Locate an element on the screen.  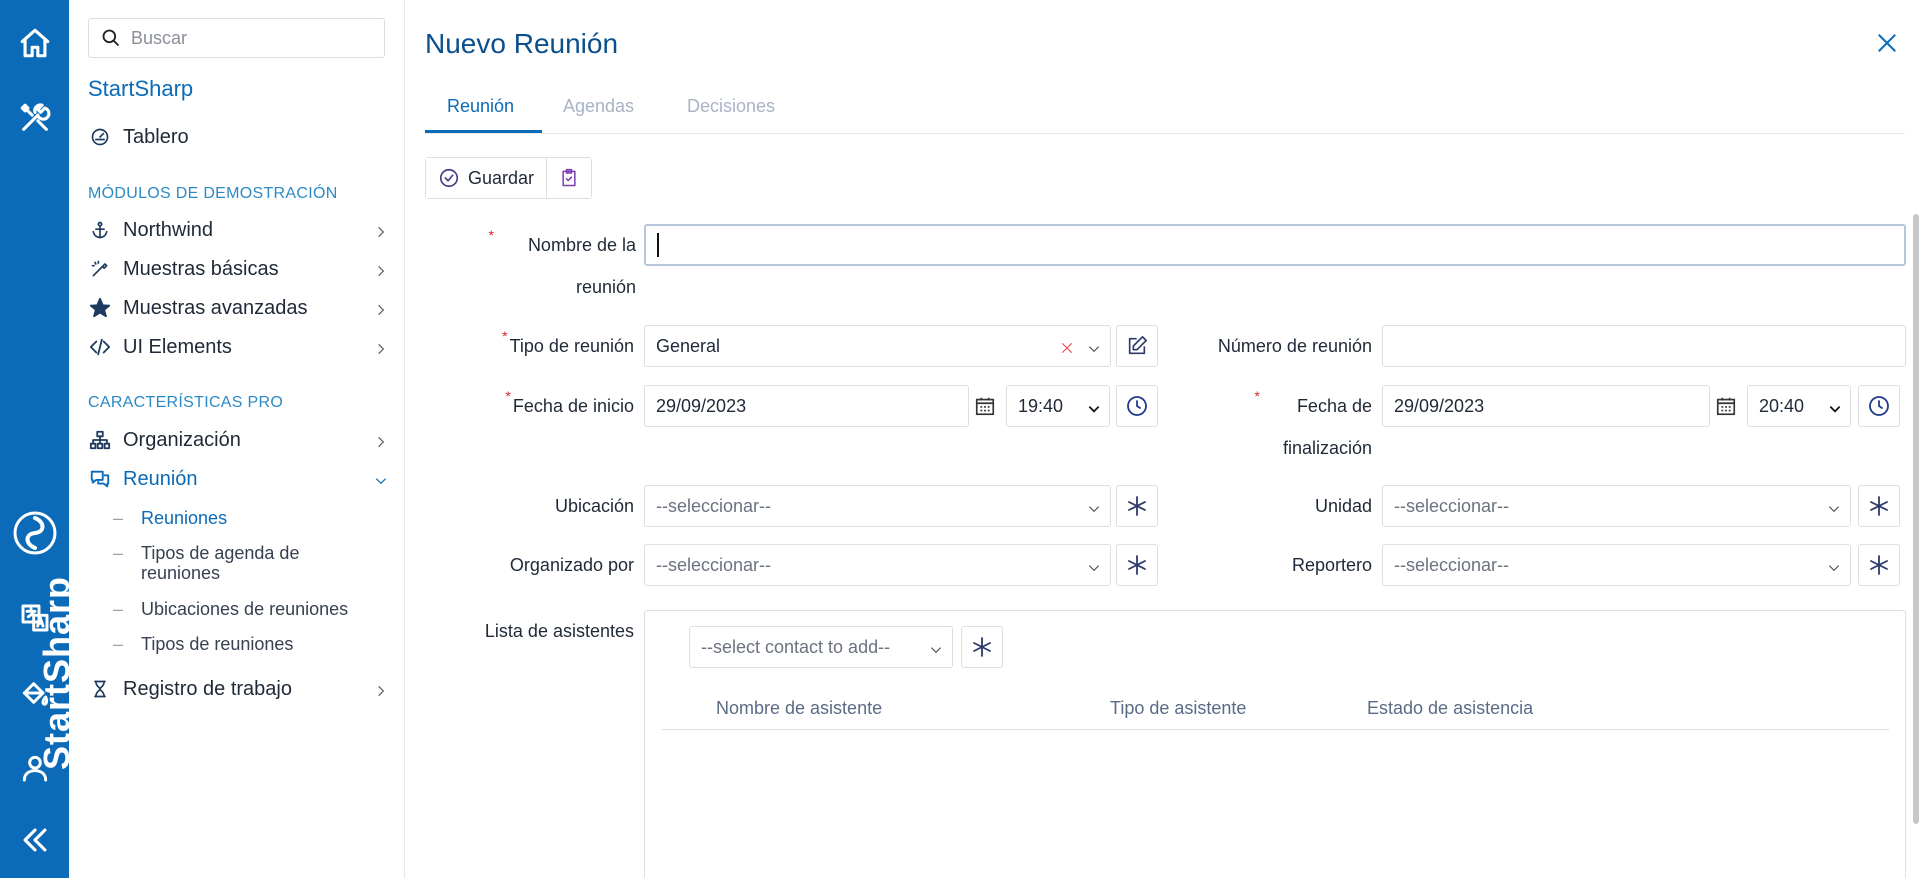
user-icon is located at coordinates (34, 768).